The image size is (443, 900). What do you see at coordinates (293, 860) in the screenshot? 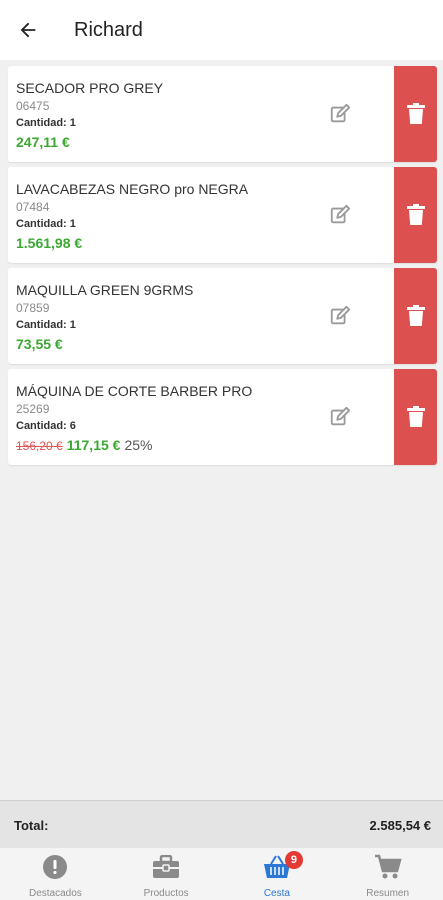
I see `basket-count-badge: 9` at bounding box center [293, 860].